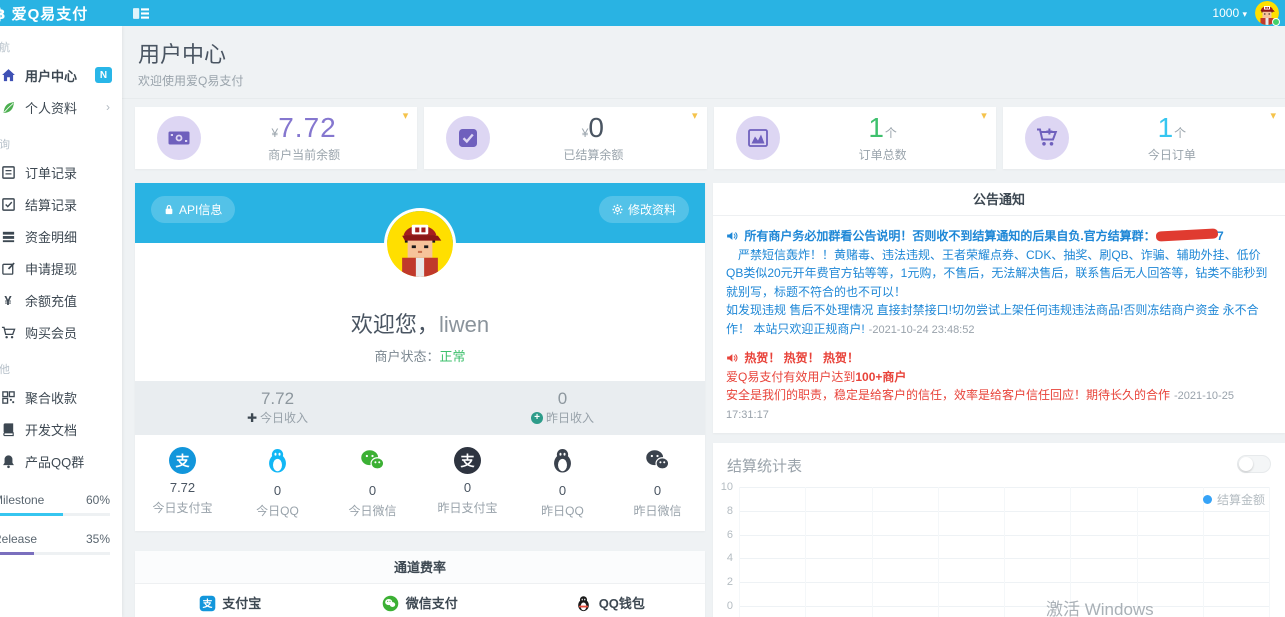  What do you see at coordinates (61, 172) in the screenshot?
I see `sidebar-item-orders: 订单记录` at bounding box center [61, 172].